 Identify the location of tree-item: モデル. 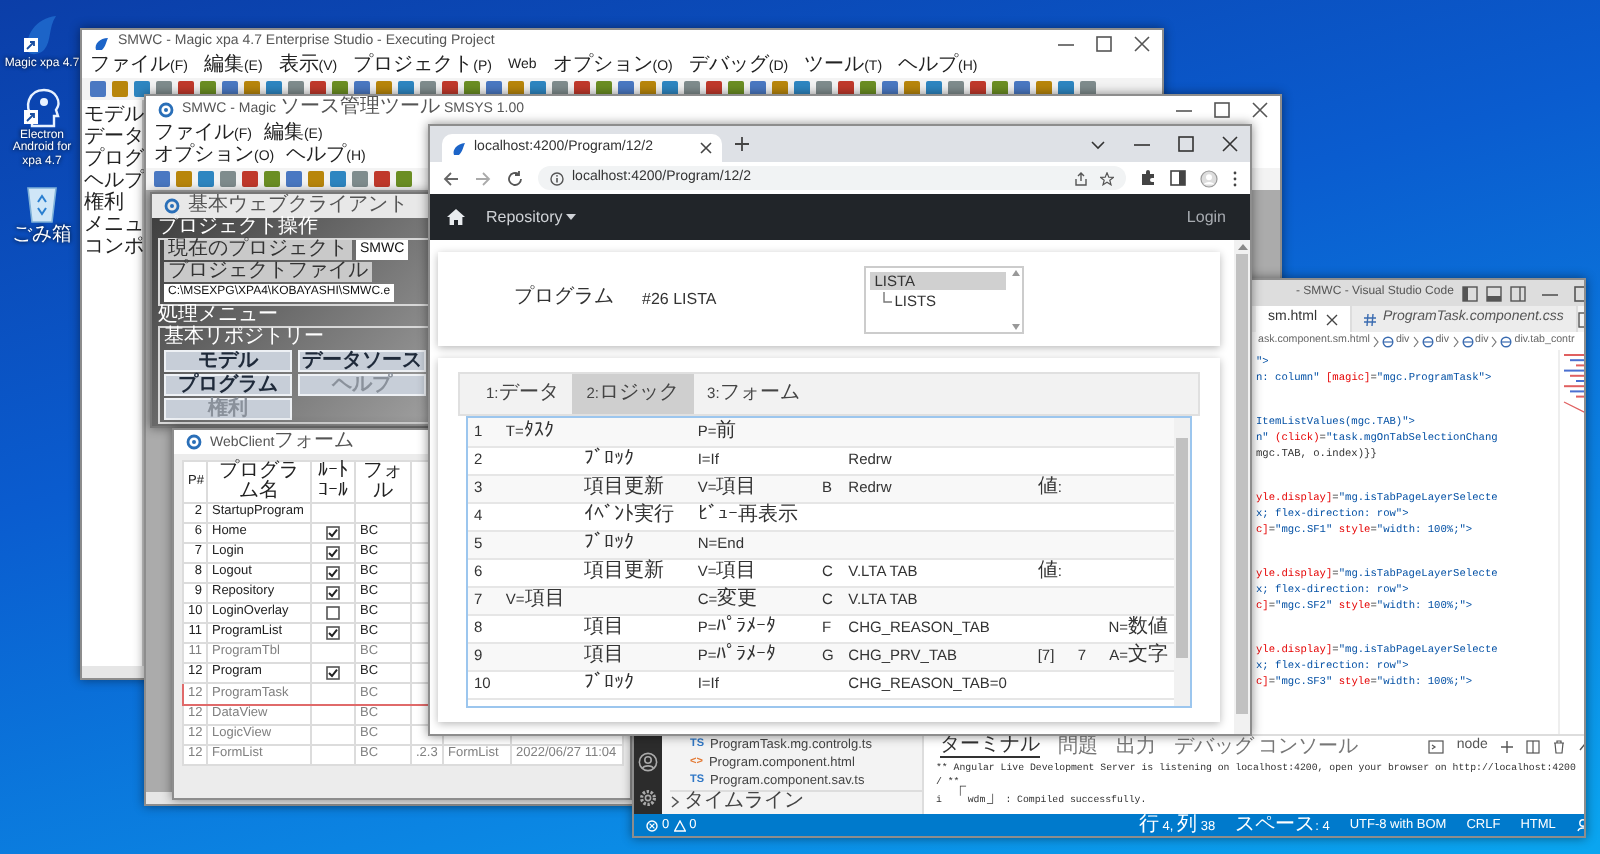
(113, 116).